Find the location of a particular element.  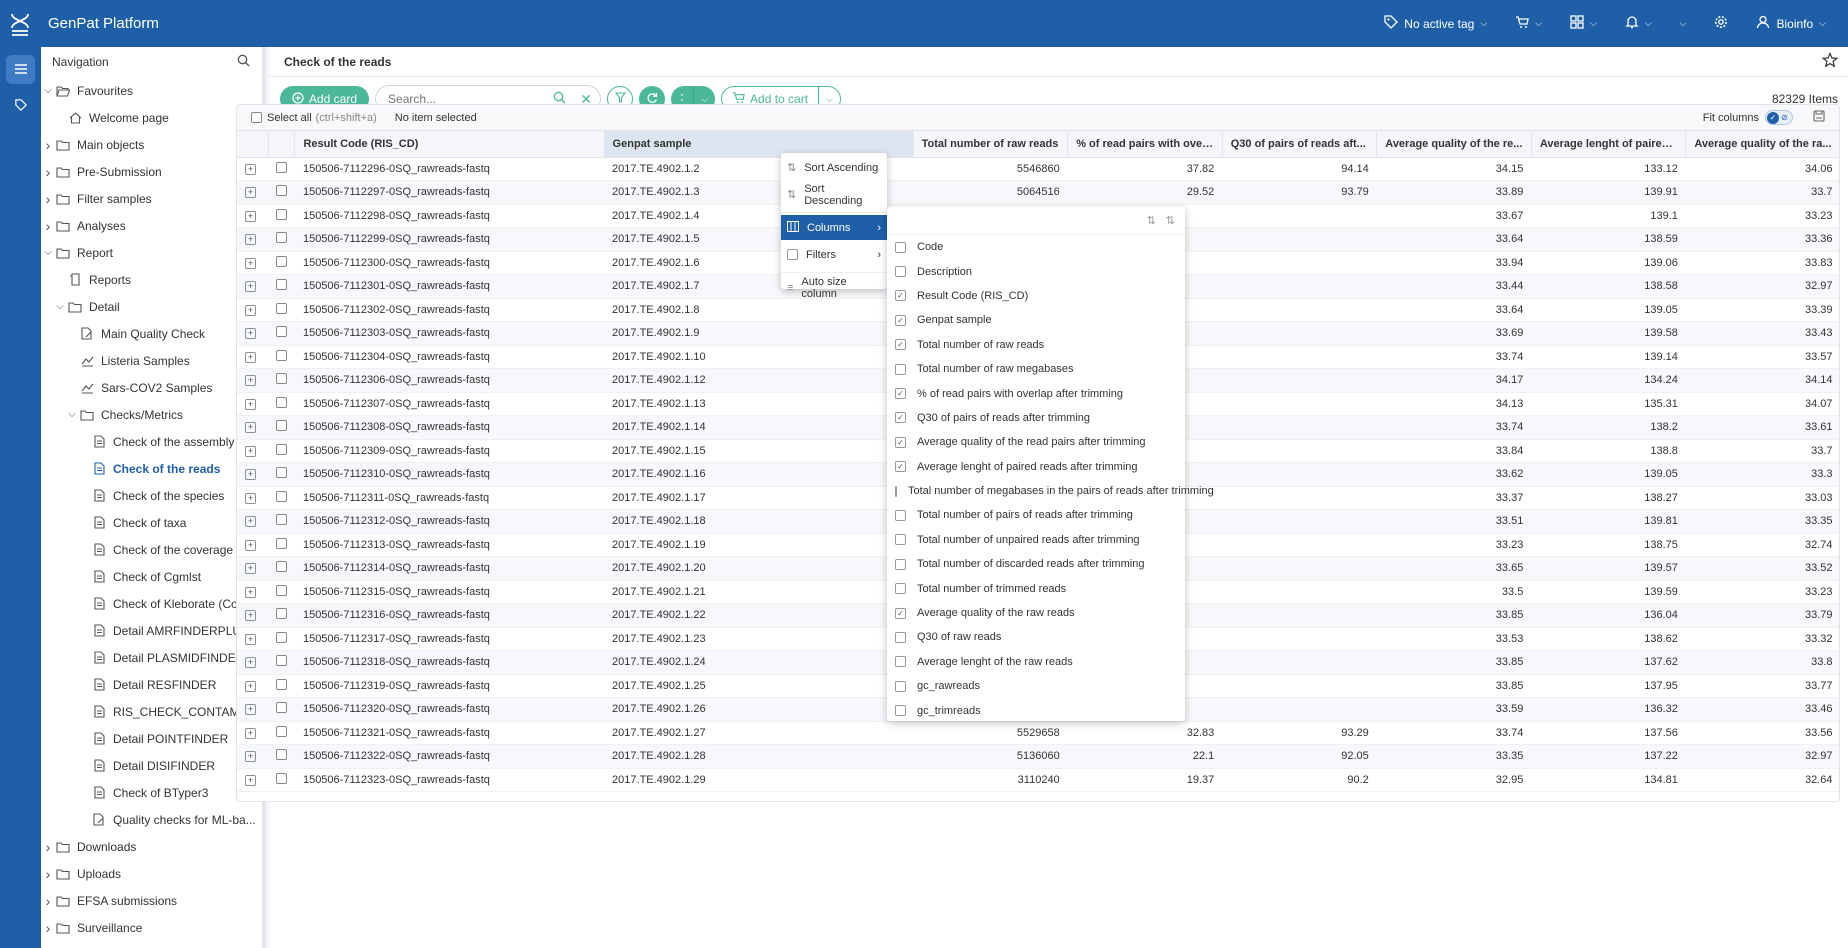

column-option: ✓ Average quality of the raw reads is located at coordinates (1036, 613).